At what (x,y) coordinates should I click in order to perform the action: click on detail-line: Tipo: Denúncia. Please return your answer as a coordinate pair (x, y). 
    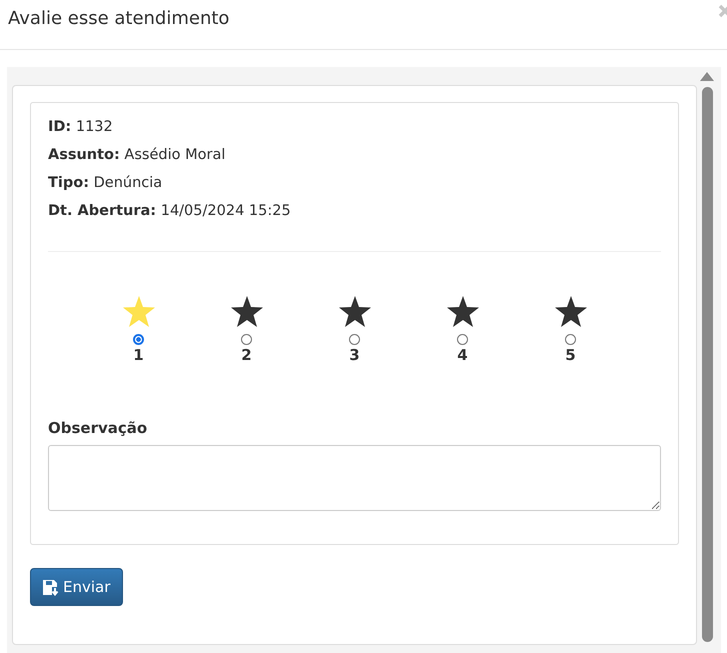
    Looking at the image, I should click on (106, 183).